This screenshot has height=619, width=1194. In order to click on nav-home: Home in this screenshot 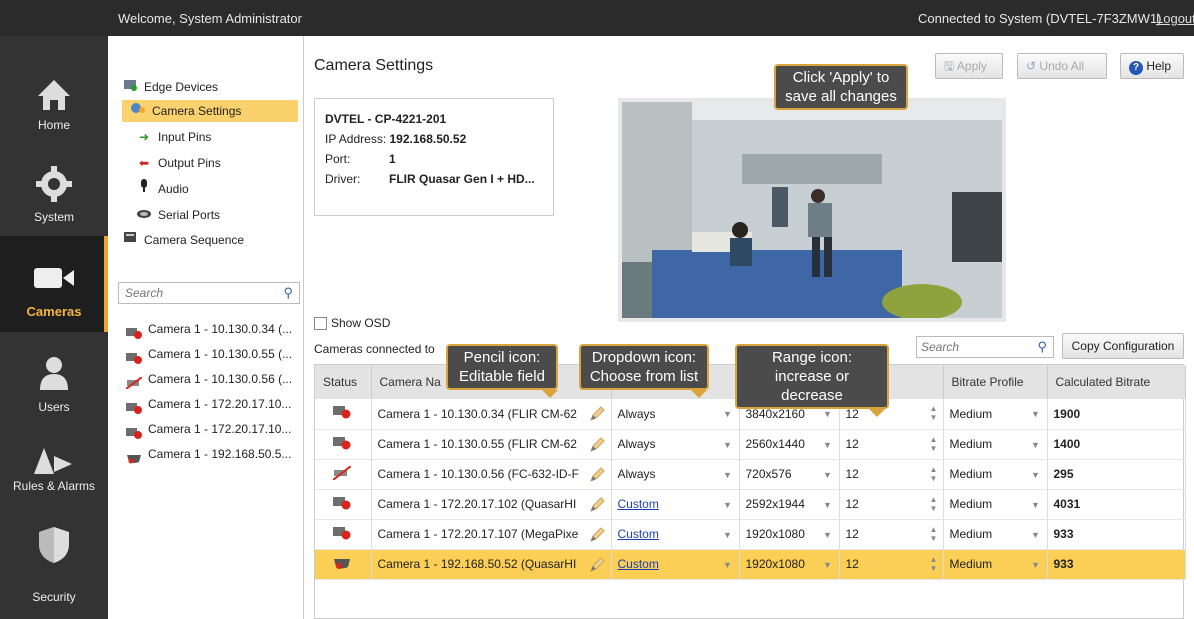, I will do `click(54, 116)`.